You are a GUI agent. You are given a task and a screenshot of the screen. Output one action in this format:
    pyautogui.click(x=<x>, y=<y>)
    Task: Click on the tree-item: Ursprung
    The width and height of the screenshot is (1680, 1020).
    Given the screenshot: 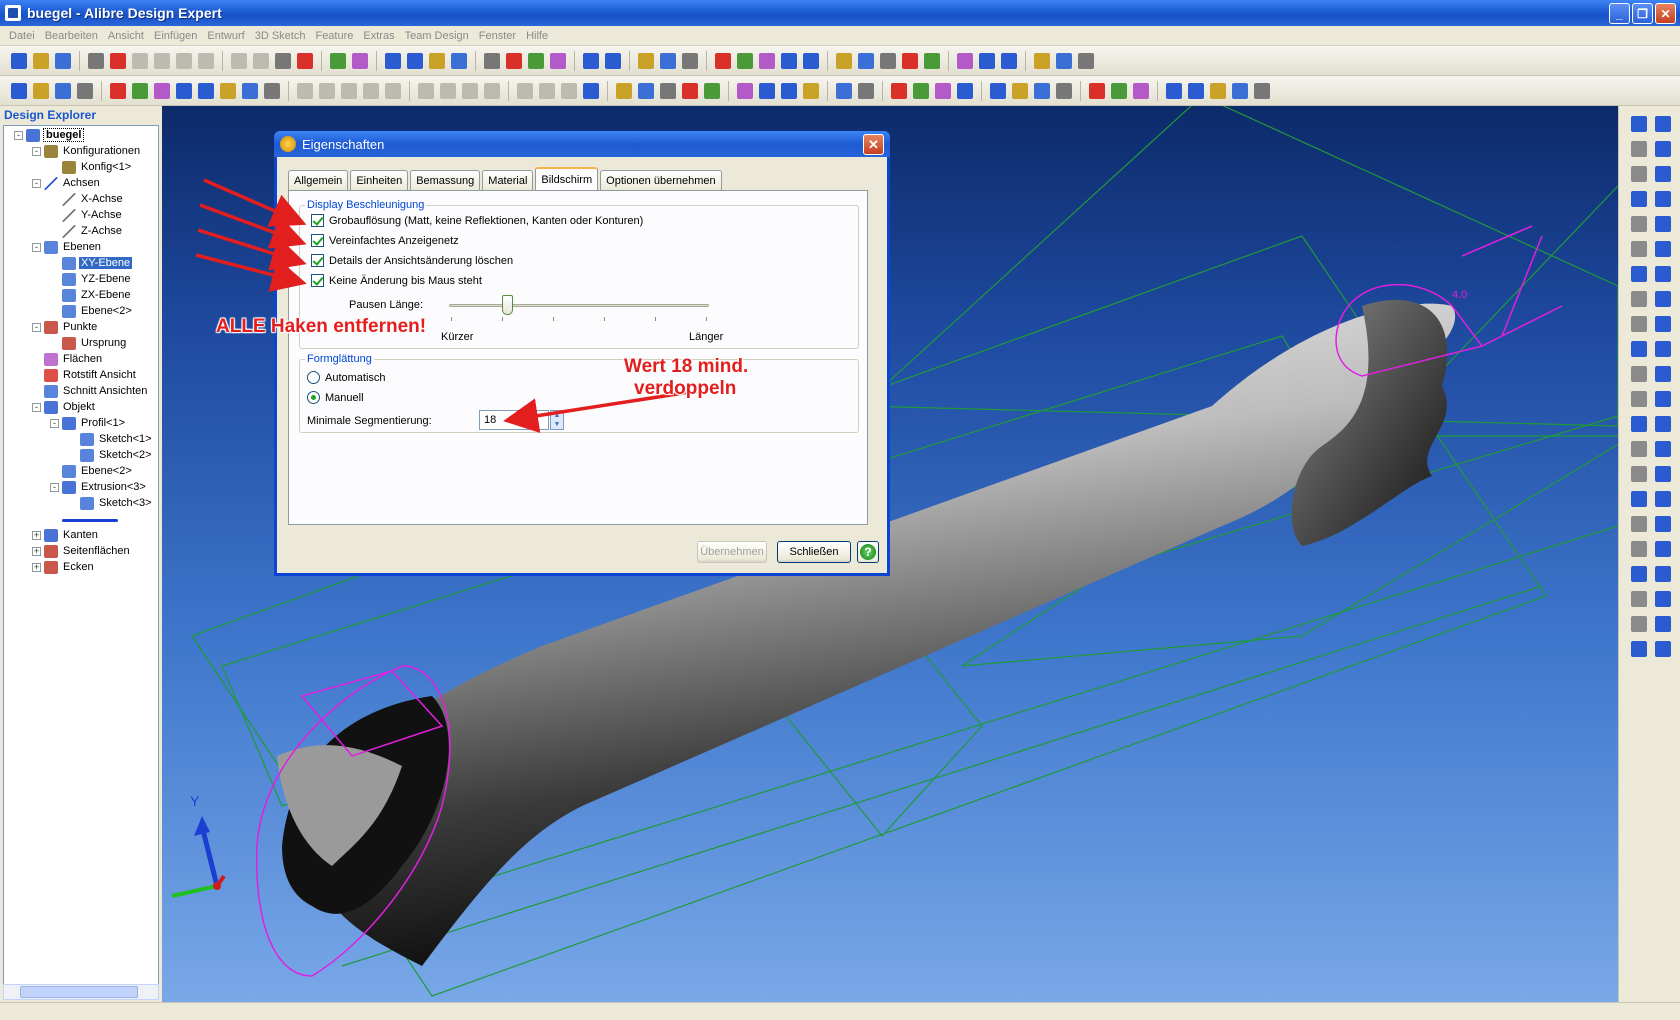 What is the action you would take?
    pyautogui.click(x=89, y=343)
    